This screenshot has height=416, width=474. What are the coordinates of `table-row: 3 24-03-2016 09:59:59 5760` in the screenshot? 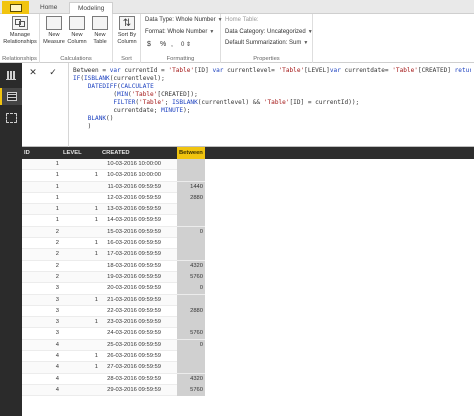 It's located at (113, 334).